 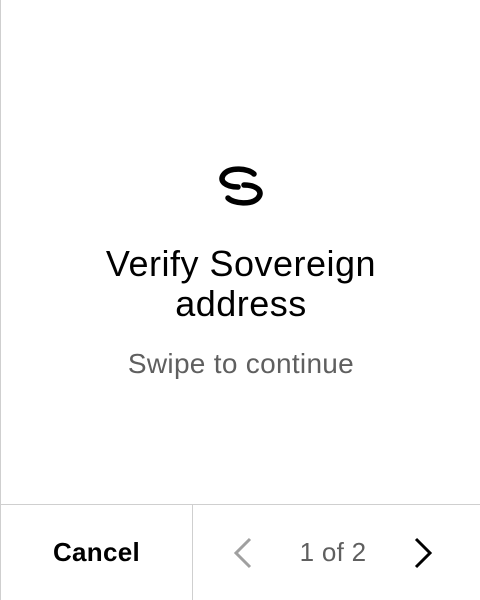 I want to click on instruction-text: Swipe to continue, so click(x=241, y=363).